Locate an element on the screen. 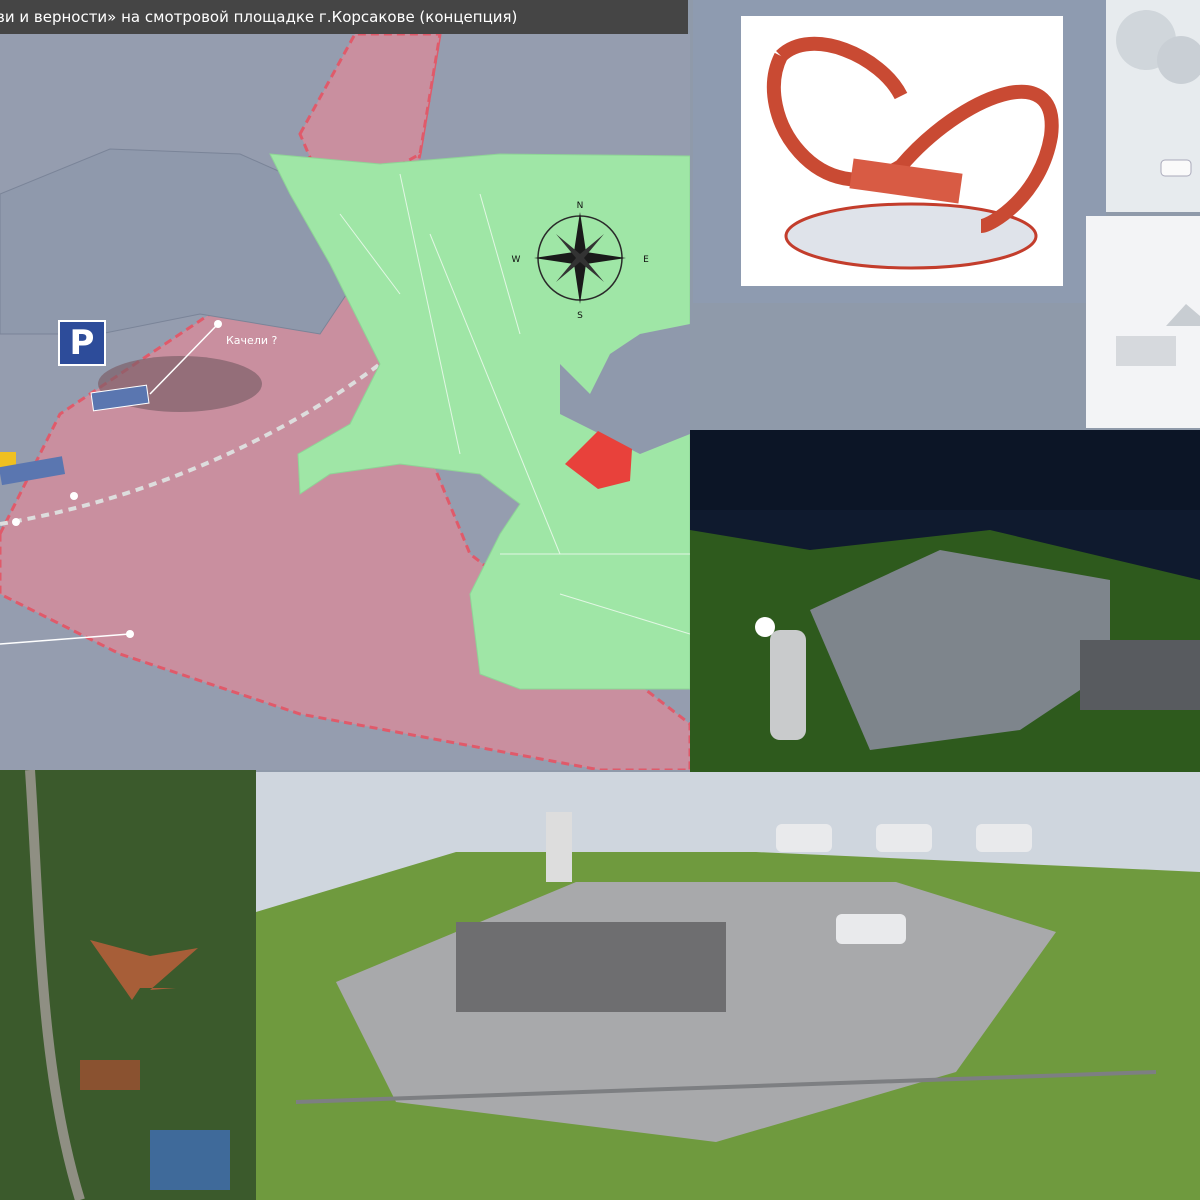  compass-n: N is located at coordinates (580, 206).